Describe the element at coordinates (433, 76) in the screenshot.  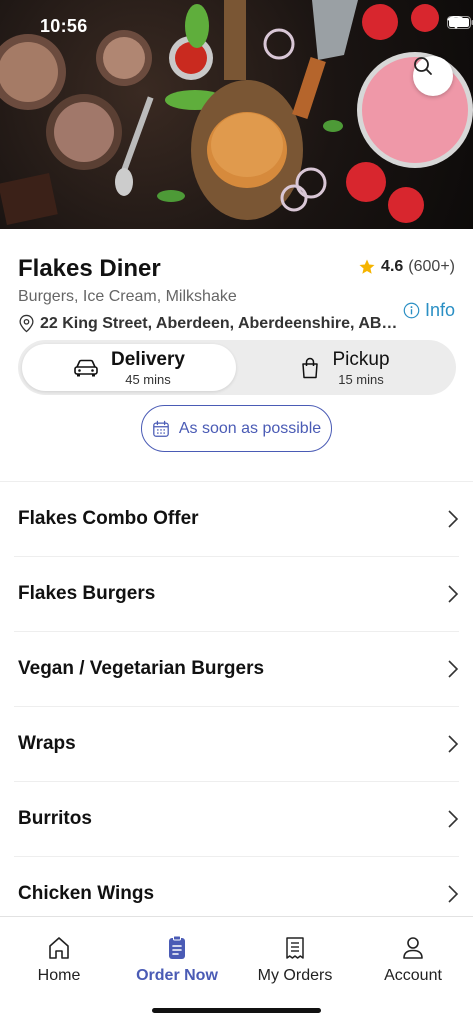
I see `search-button` at that location.